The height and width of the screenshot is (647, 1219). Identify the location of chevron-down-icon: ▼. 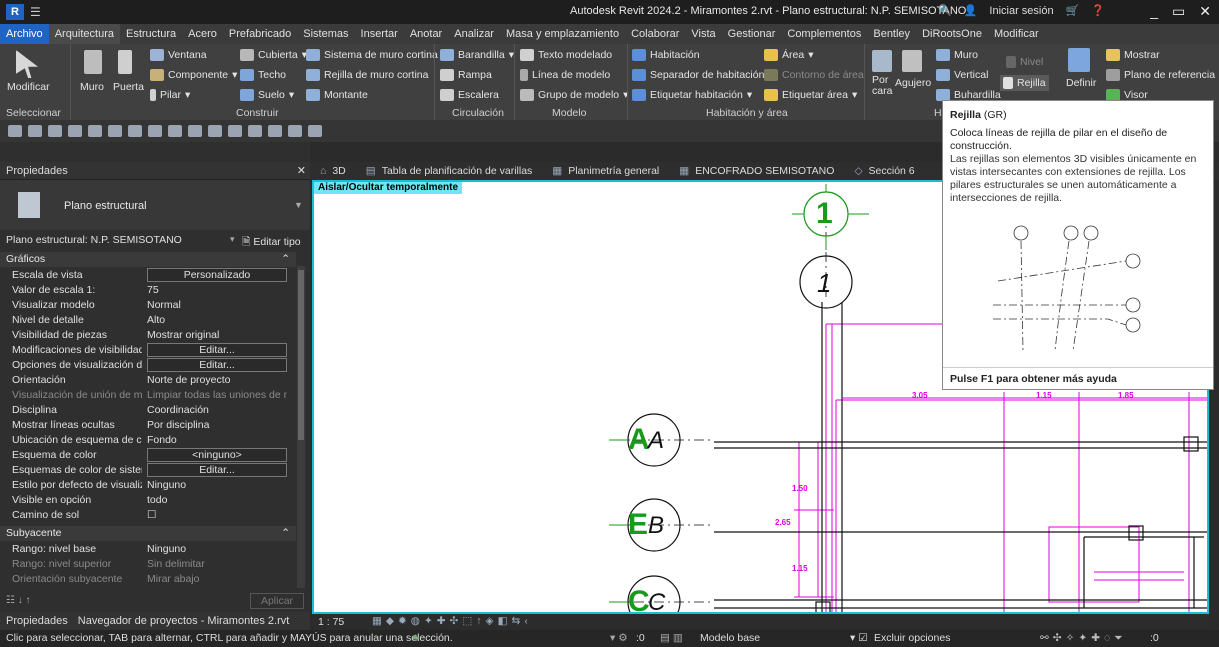
(298, 205).